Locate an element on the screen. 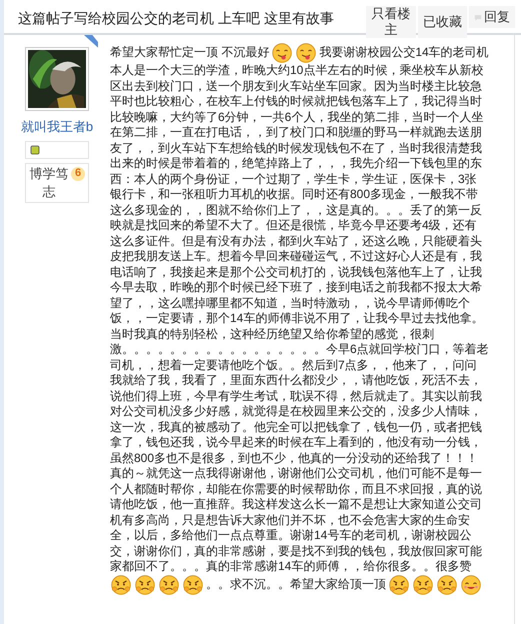 This screenshot has width=521, height=624. reply-button: 回复 is located at coordinates (492, 17).